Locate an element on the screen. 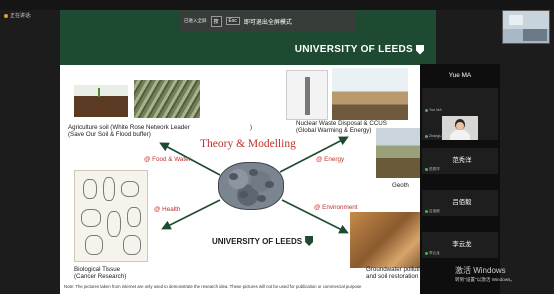 This screenshot has width=554, height=294. participant-header-name: Yue MA is located at coordinates (460, 75).